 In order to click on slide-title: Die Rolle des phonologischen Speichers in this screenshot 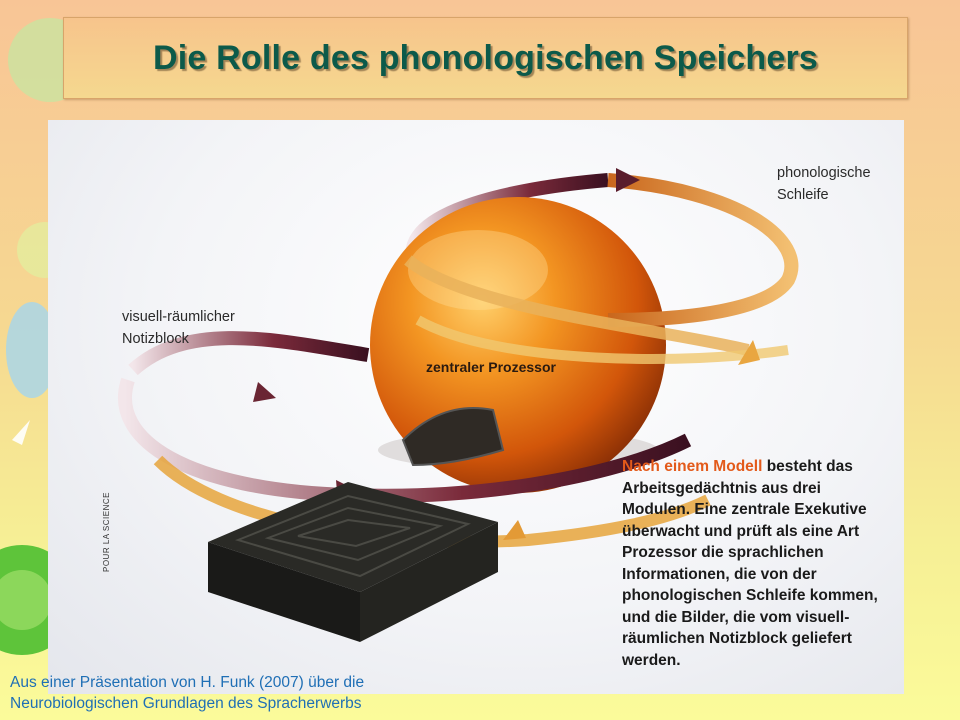, I will do `click(485, 57)`.